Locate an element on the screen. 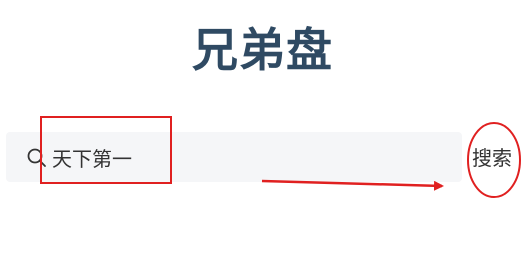 The image size is (525, 253). page-title: 兄弟盘 is located at coordinates (262, 50).